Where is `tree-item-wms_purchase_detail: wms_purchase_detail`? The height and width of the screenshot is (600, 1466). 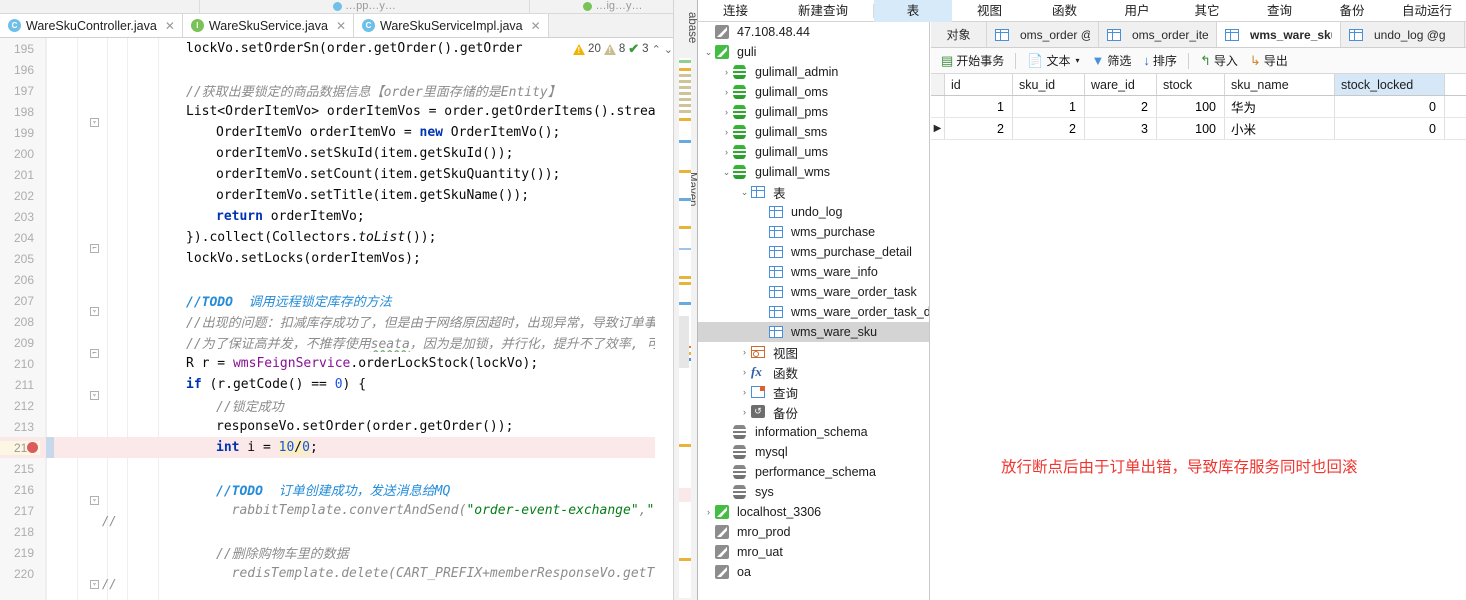 tree-item-wms_purchase_detail: wms_purchase_detail is located at coordinates (813, 252).